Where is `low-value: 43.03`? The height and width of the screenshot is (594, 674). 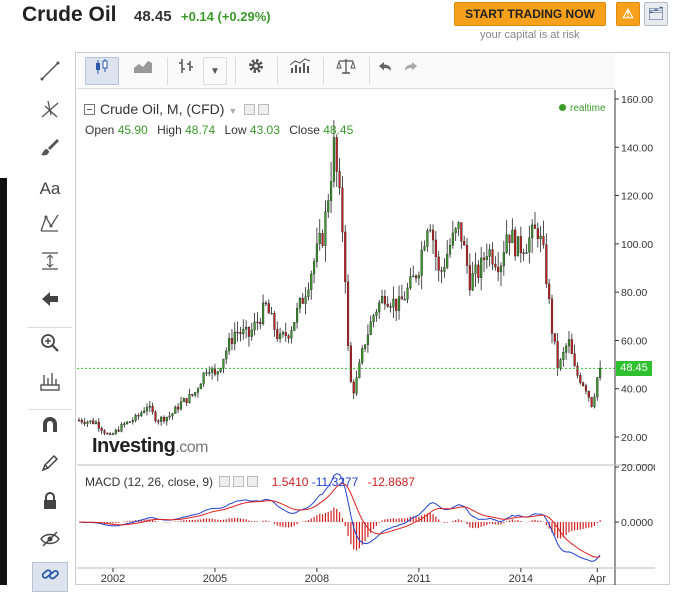 low-value: 43.03 is located at coordinates (264, 130).